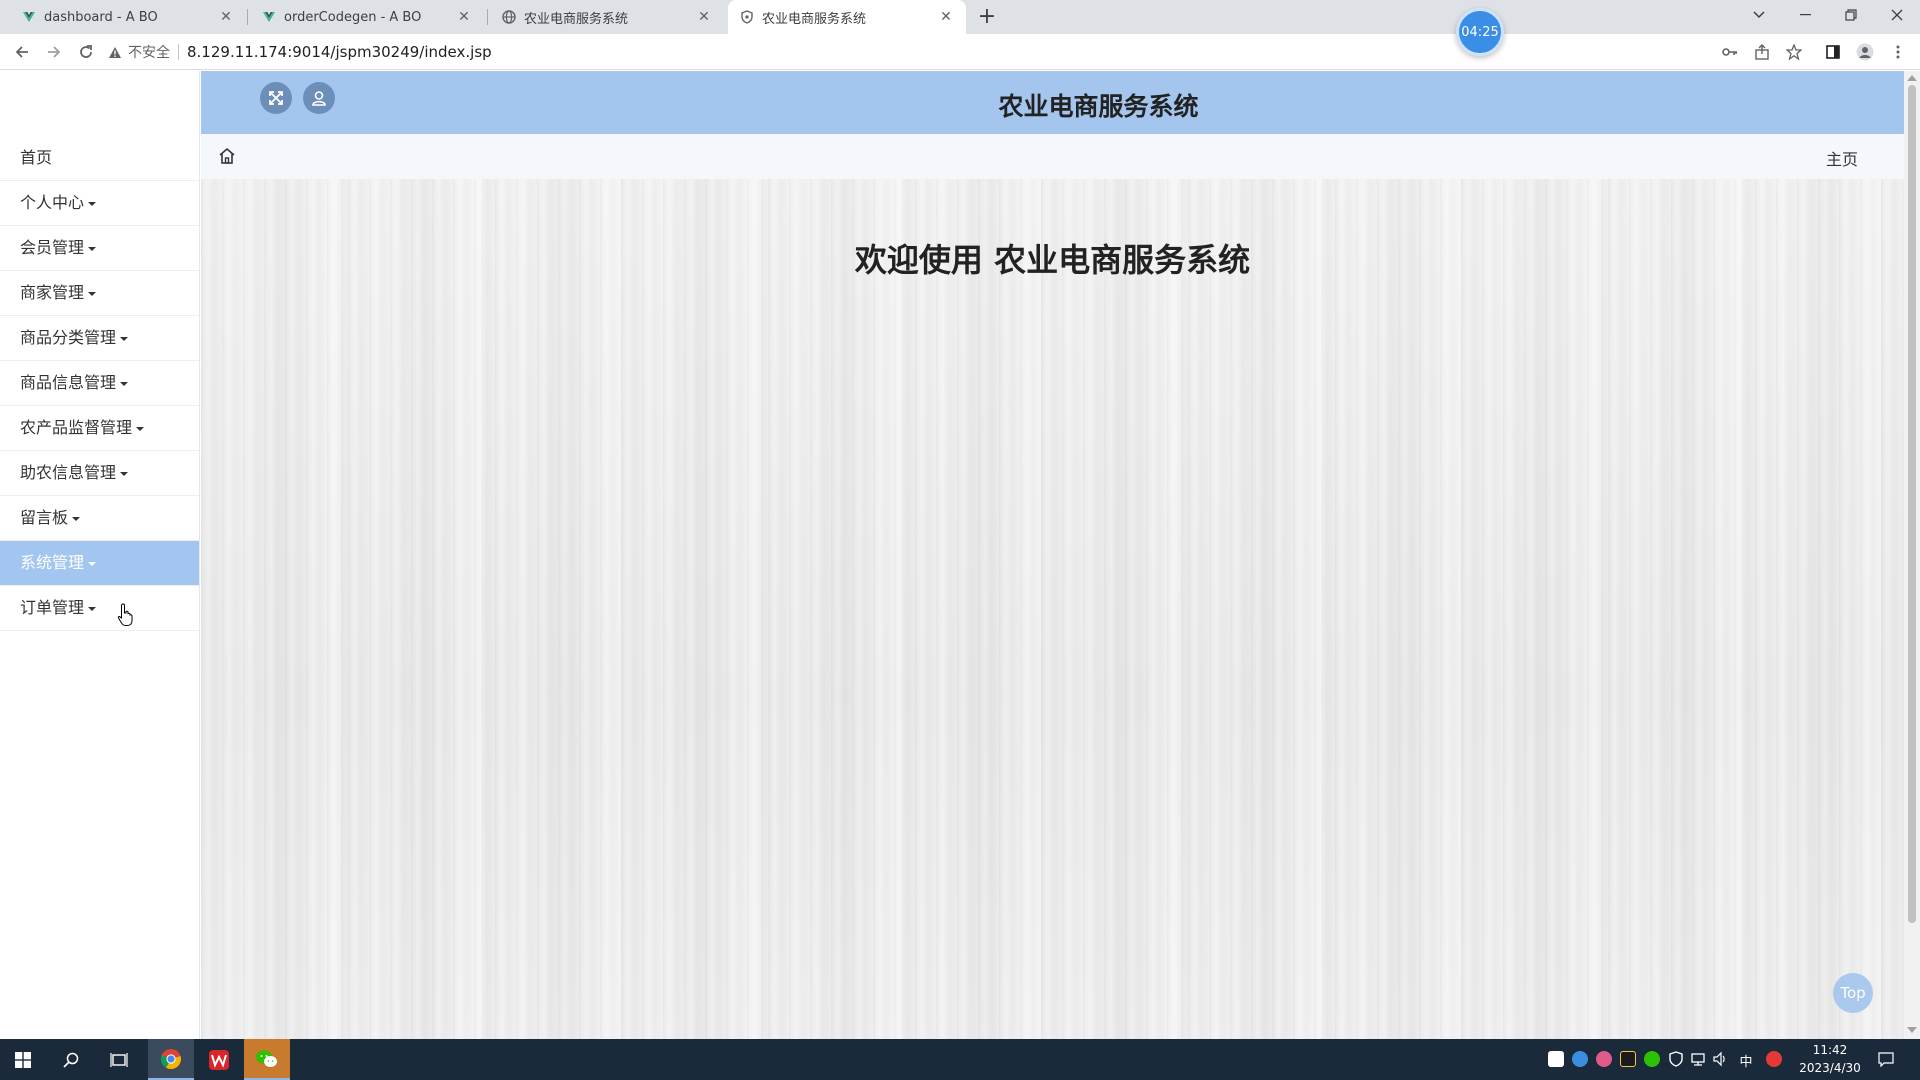 The height and width of the screenshot is (1080, 1920). What do you see at coordinates (1853, 993) in the screenshot?
I see `back-to-top-button: Top` at bounding box center [1853, 993].